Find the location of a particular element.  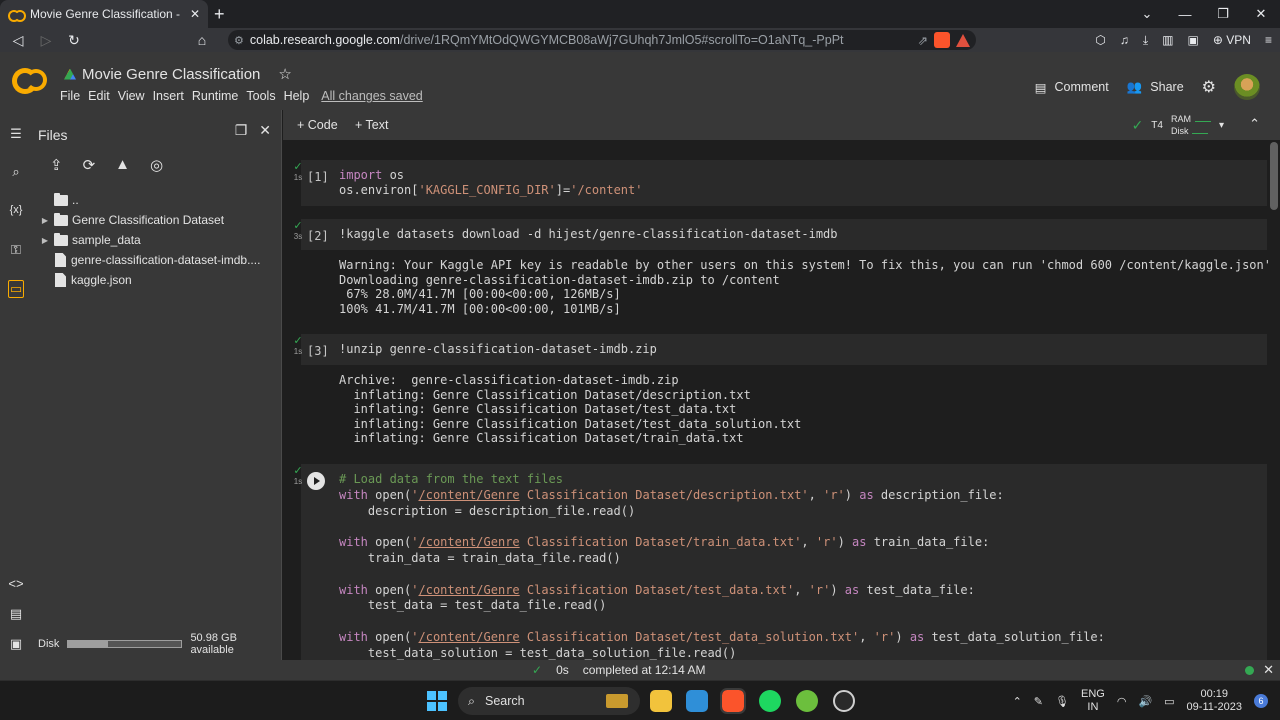

mount-drive-icon: ▲ is located at coordinates (122, 165).